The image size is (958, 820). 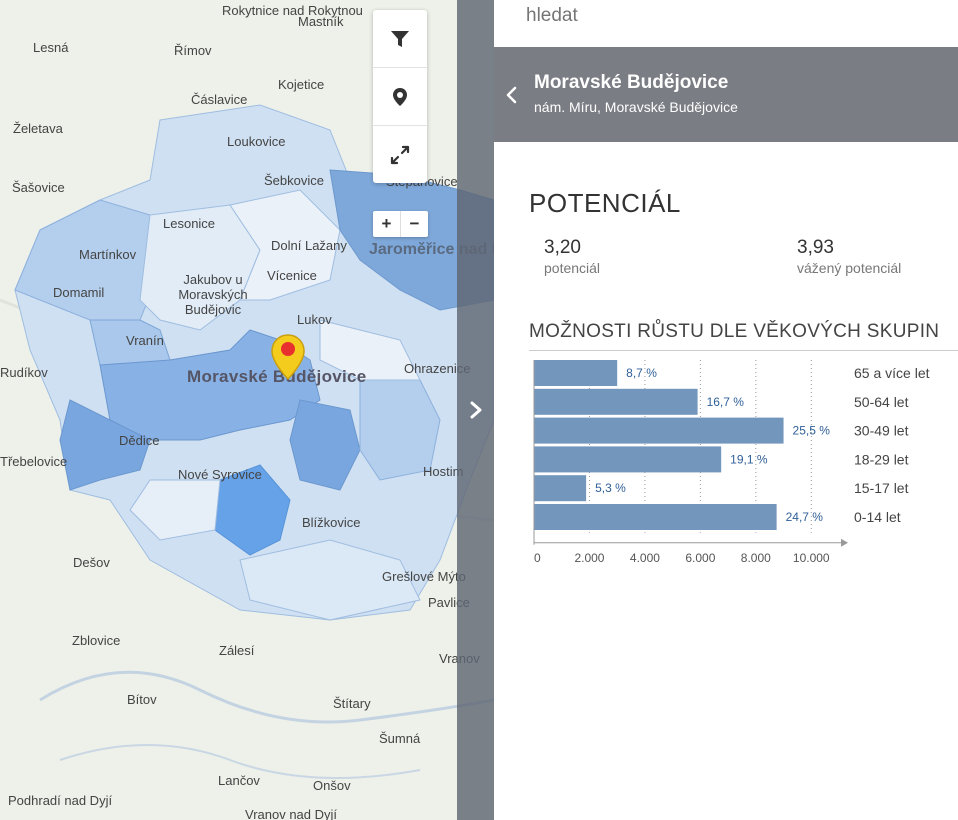 What do you see at coordinates (294, 180) in the screenshot?
I see `map-place-label: Šebkovice` at bounding box center [294, 180].